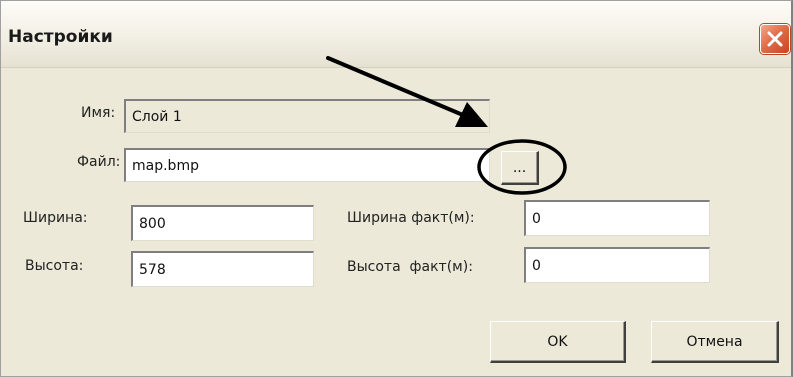  What do you see at coordinates (307, 165) in the screenshot?
I see `file-path-input: map.bmp` at bounding box center [307, 165].